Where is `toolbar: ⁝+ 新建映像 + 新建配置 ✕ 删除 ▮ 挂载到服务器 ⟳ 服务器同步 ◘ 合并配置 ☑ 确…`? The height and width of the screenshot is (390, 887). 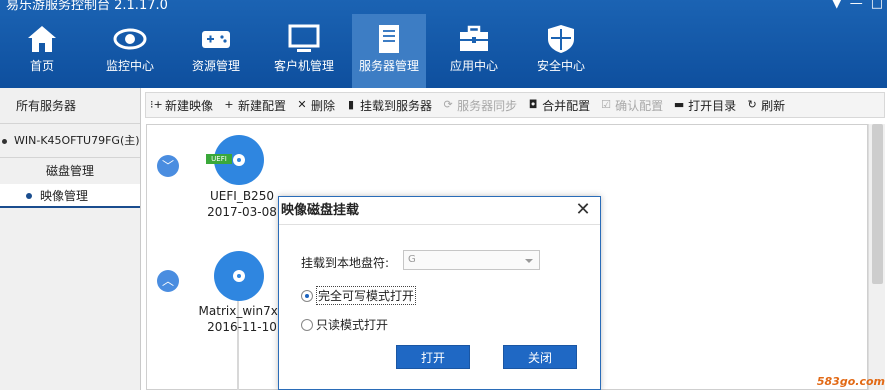 toolbar: ⁝+ 新建映像 + 新建配置 ✕ 删除 ▮ 挂载到服务器 ⟳ 服务器同步 ◘ 合并配置 ☑ 确… is located at coordinates (515, 105).